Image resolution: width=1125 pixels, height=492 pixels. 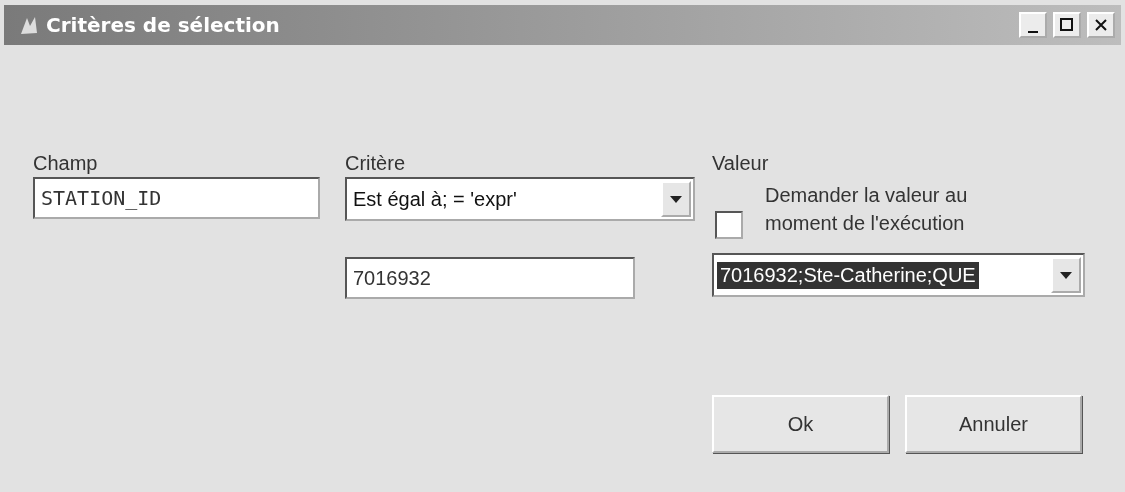 I want to click on window-title: Critères de sélection, so click(x=163, y=25).